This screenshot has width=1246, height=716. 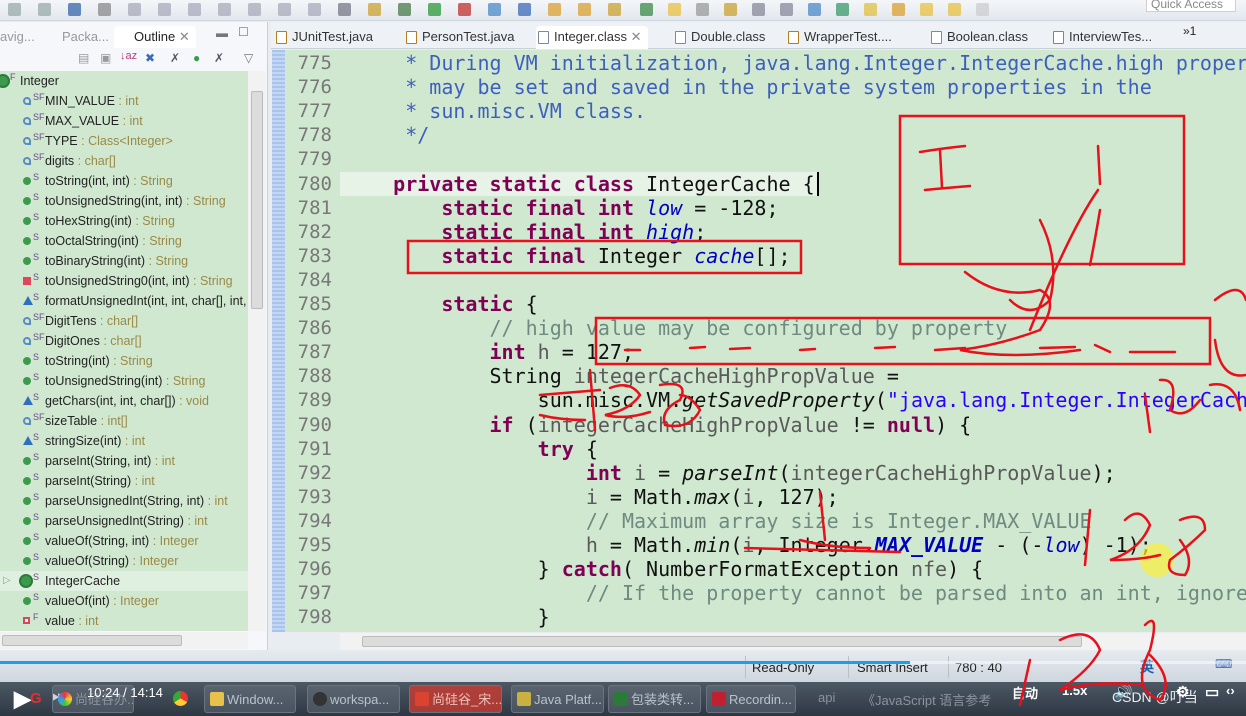 I want to click on editor-tab-label: JUnitTest.java, so click(x=332, y=36).